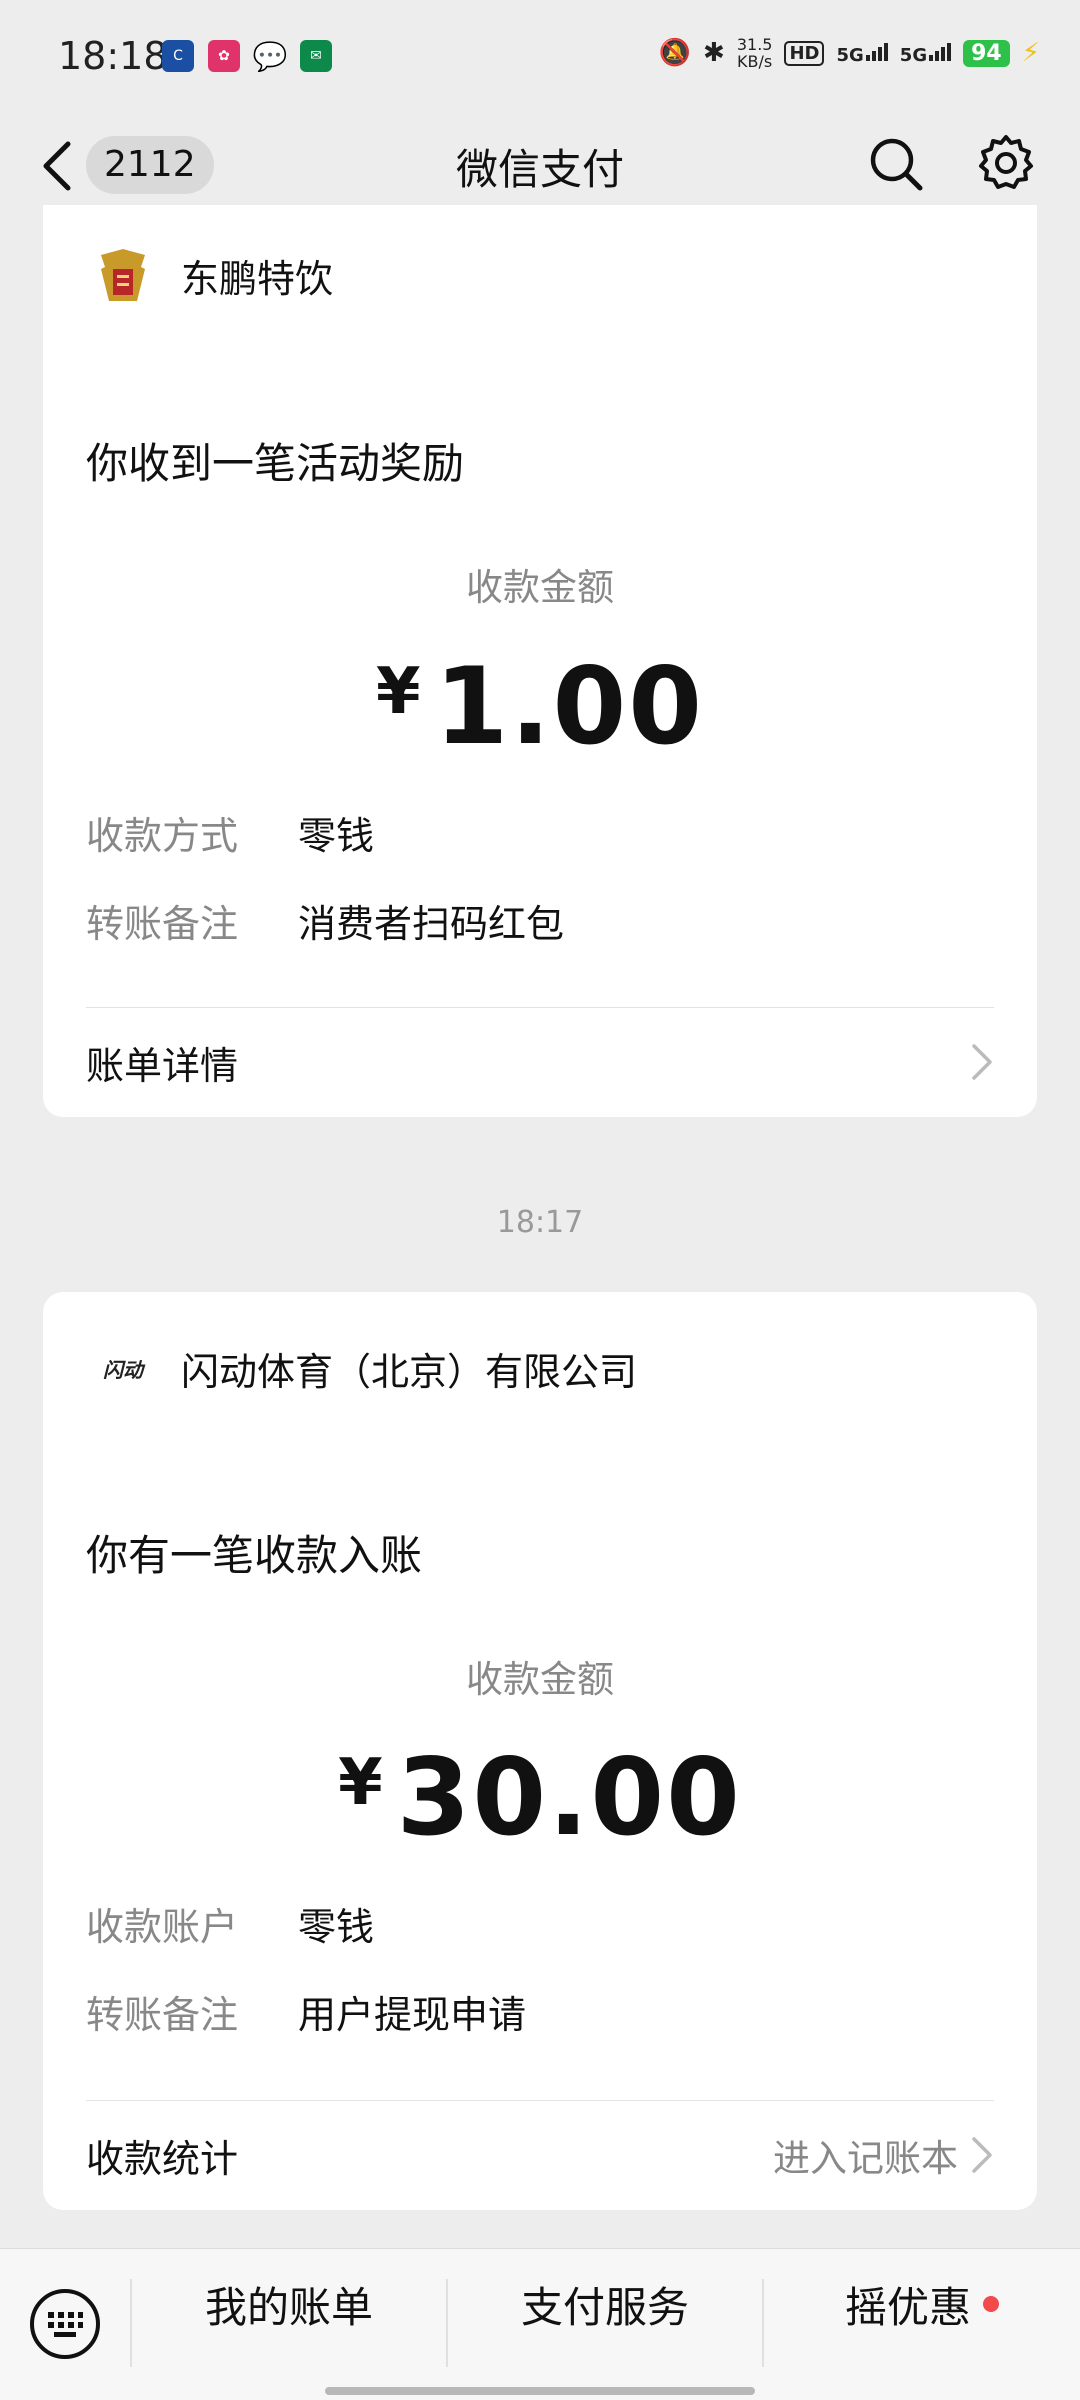 This screenshot has height=2400, width=1080. Describe the element at coordinates (65, 2324) in the screenshot. I see `keyboard-icon` at that location.